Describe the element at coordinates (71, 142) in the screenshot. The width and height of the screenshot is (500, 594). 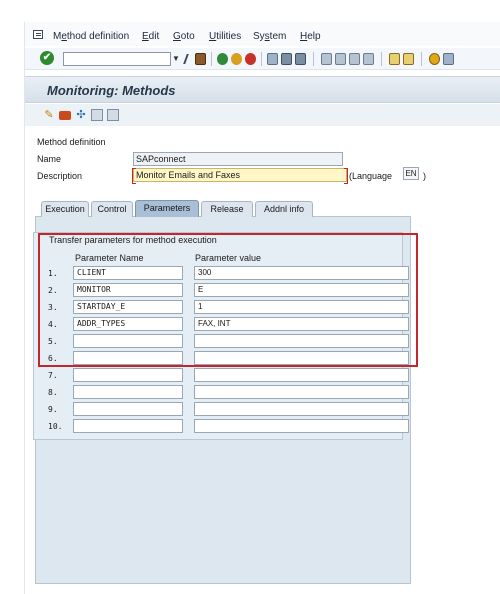
I see `section-label: Method definition` at that location.